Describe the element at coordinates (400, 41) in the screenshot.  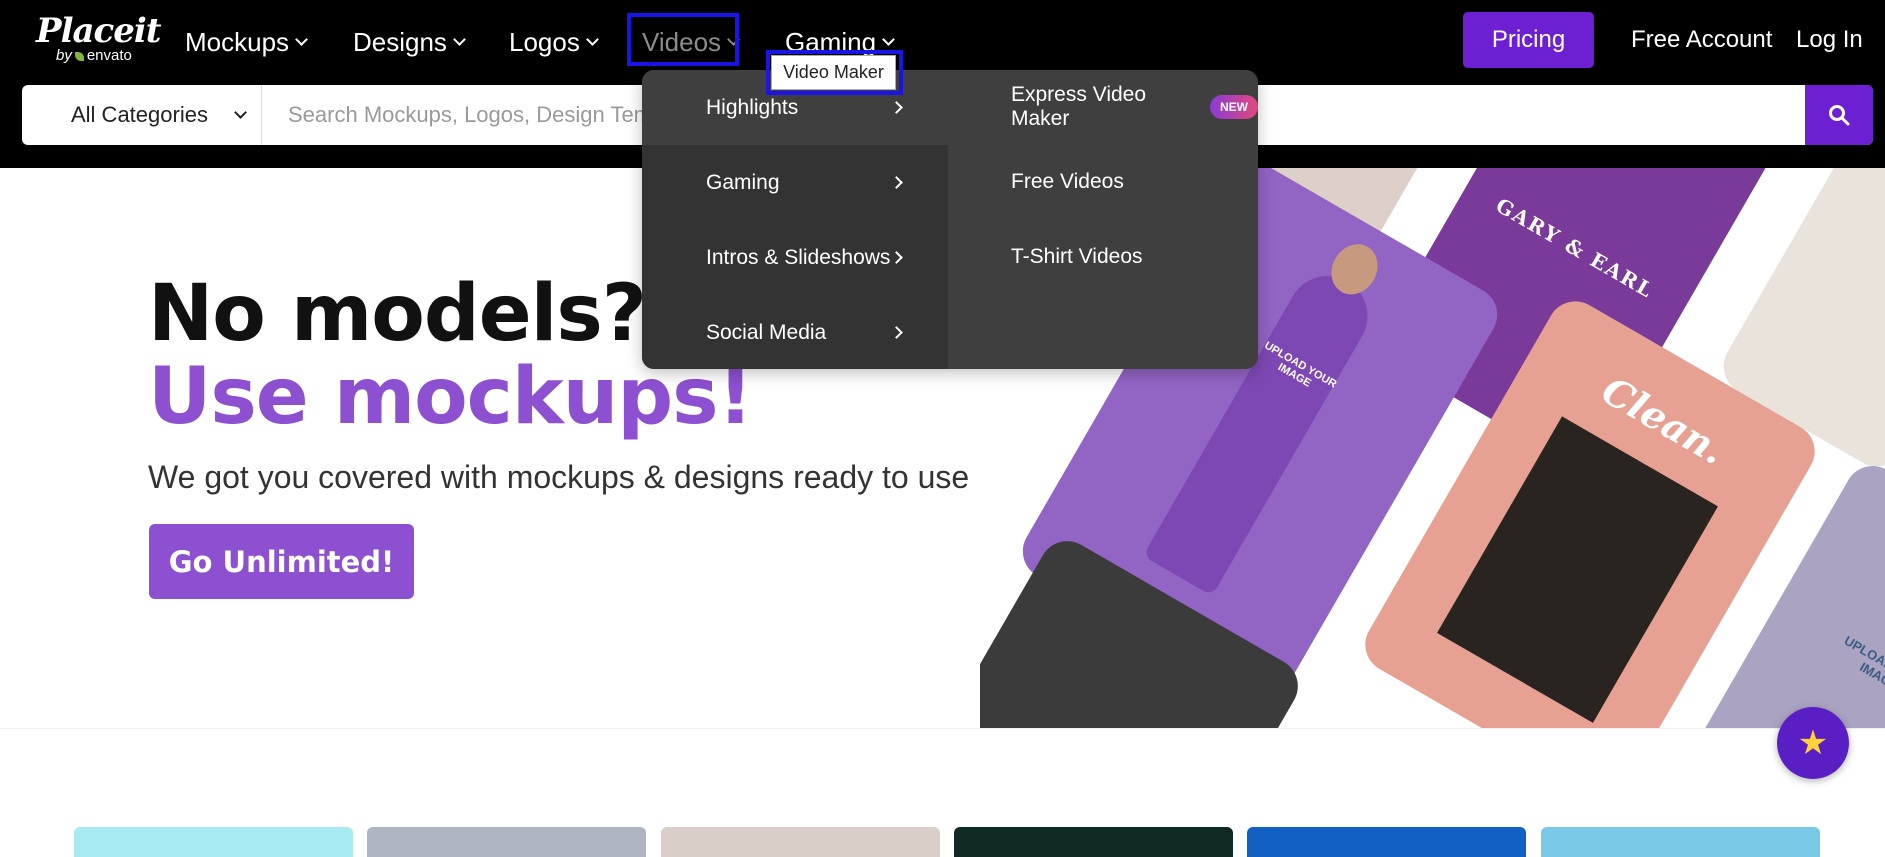
I see `nav-designs-label: Designs` at that location.